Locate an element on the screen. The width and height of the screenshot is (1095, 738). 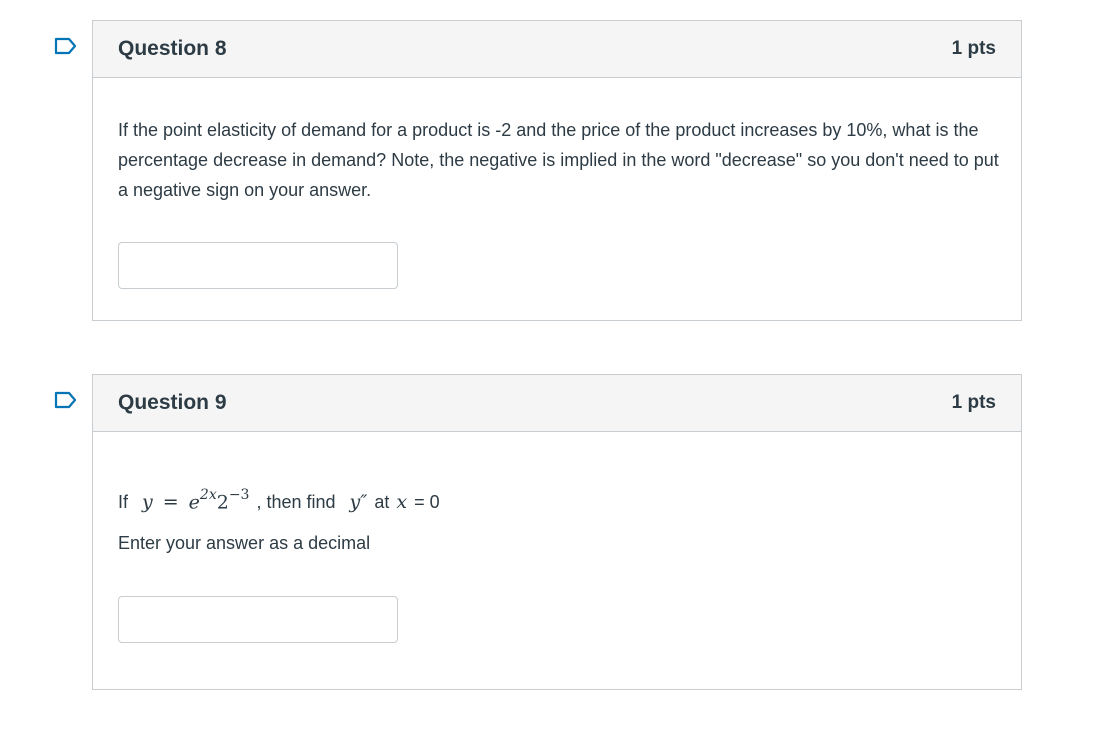
formula-at-text: at is located at coordinates (382, 502).